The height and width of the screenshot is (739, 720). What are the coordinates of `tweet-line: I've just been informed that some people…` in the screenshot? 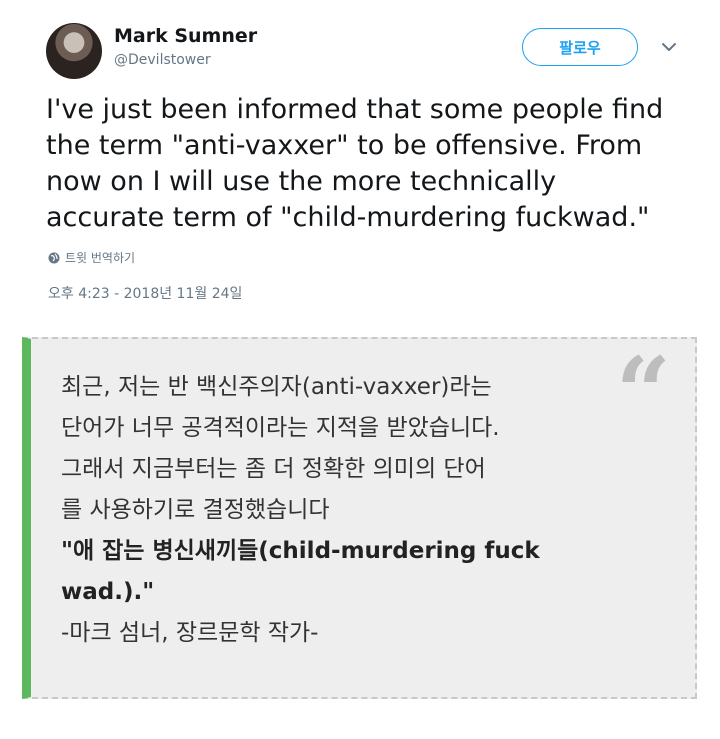 It's located at (355, 109).